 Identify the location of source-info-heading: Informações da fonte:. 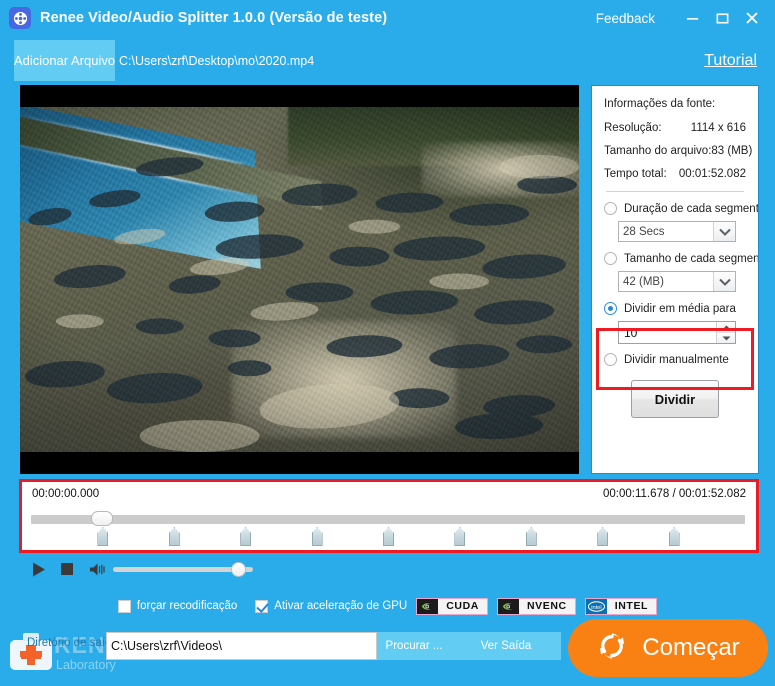
(660, 104).